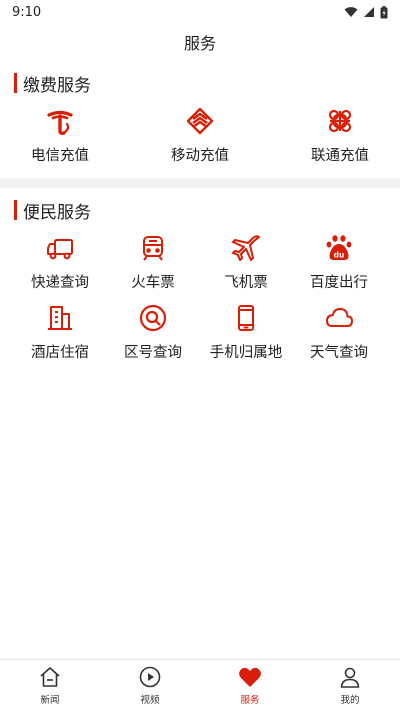 The width and height of the screenshot is (400, 711). I want to click on baidu-travel-item: du 百度出行, so click(339, 261).